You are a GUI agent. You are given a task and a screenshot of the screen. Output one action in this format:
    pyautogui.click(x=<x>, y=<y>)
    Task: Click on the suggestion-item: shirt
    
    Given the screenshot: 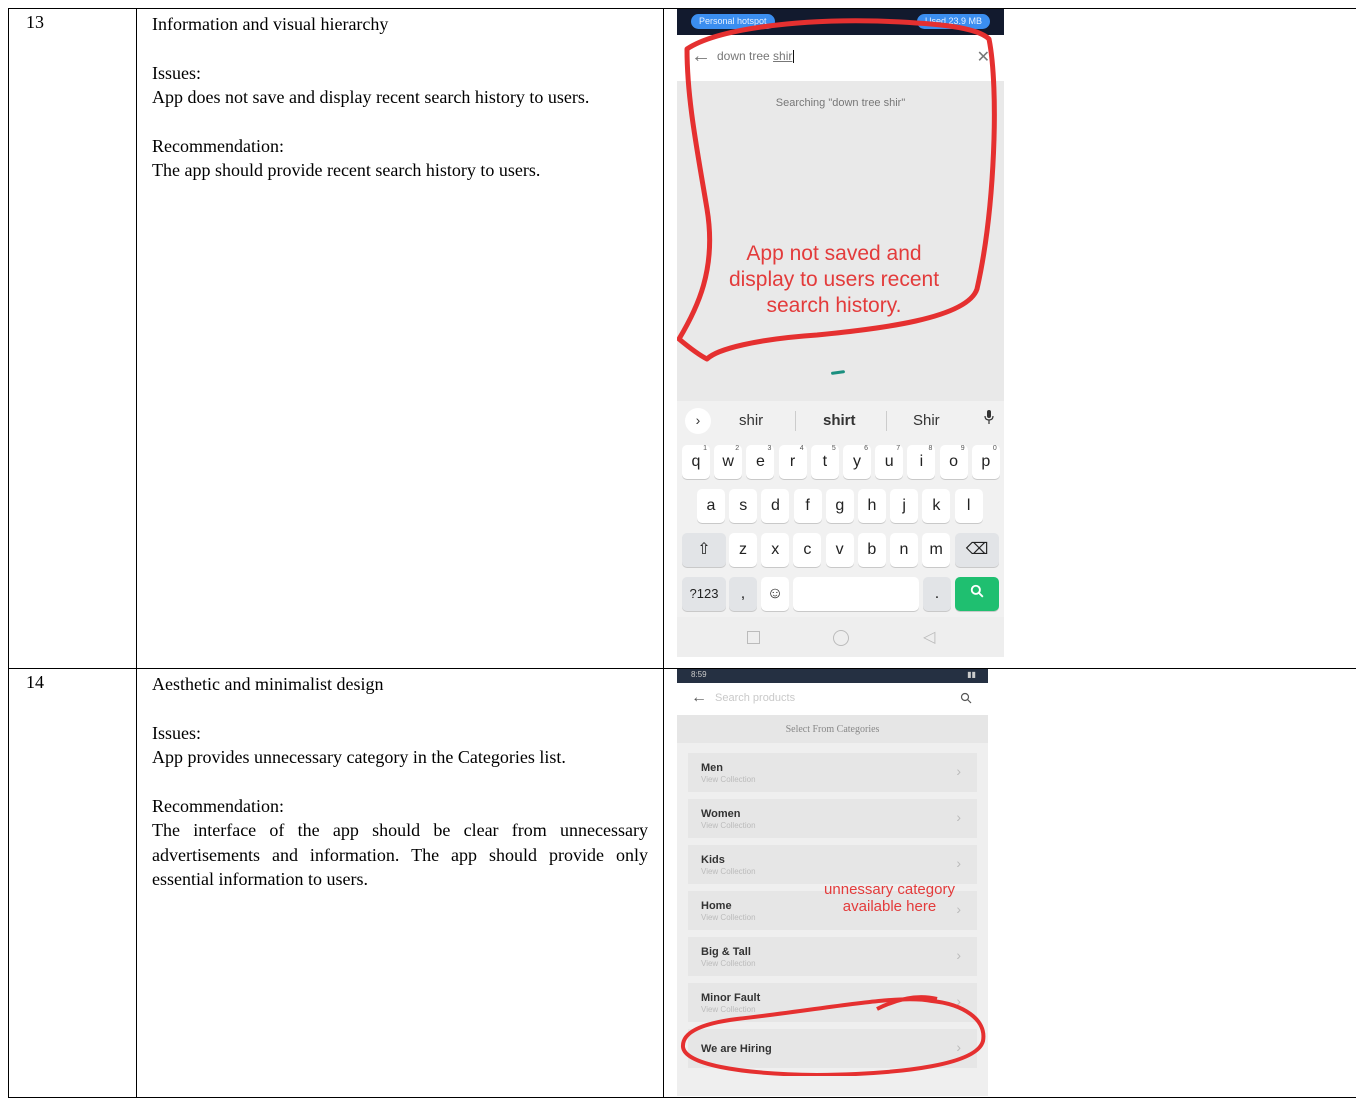 What is the action you would take?
    pyautogui.click(x=839, y=420)
    